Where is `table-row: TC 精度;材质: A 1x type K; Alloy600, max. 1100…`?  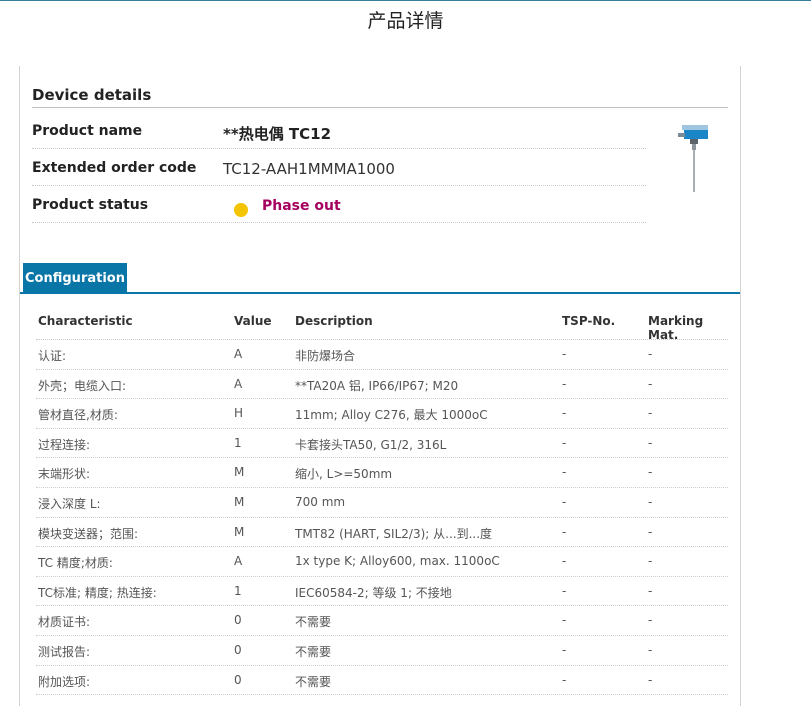
table-row: TC 精度;材质: A 1x type K; Alloy600, max. 1100… is located at coordinates (382, 562).